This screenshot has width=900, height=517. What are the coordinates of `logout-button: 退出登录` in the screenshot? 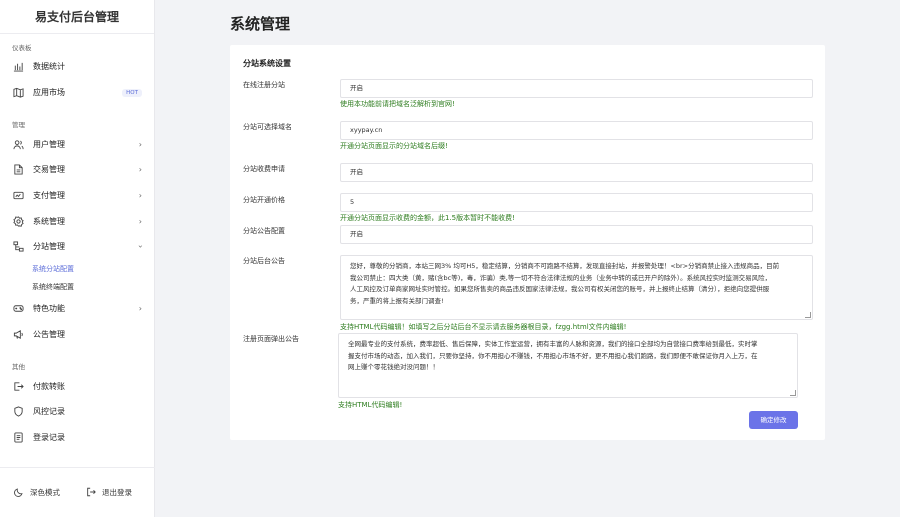 It's located at (109, 493).